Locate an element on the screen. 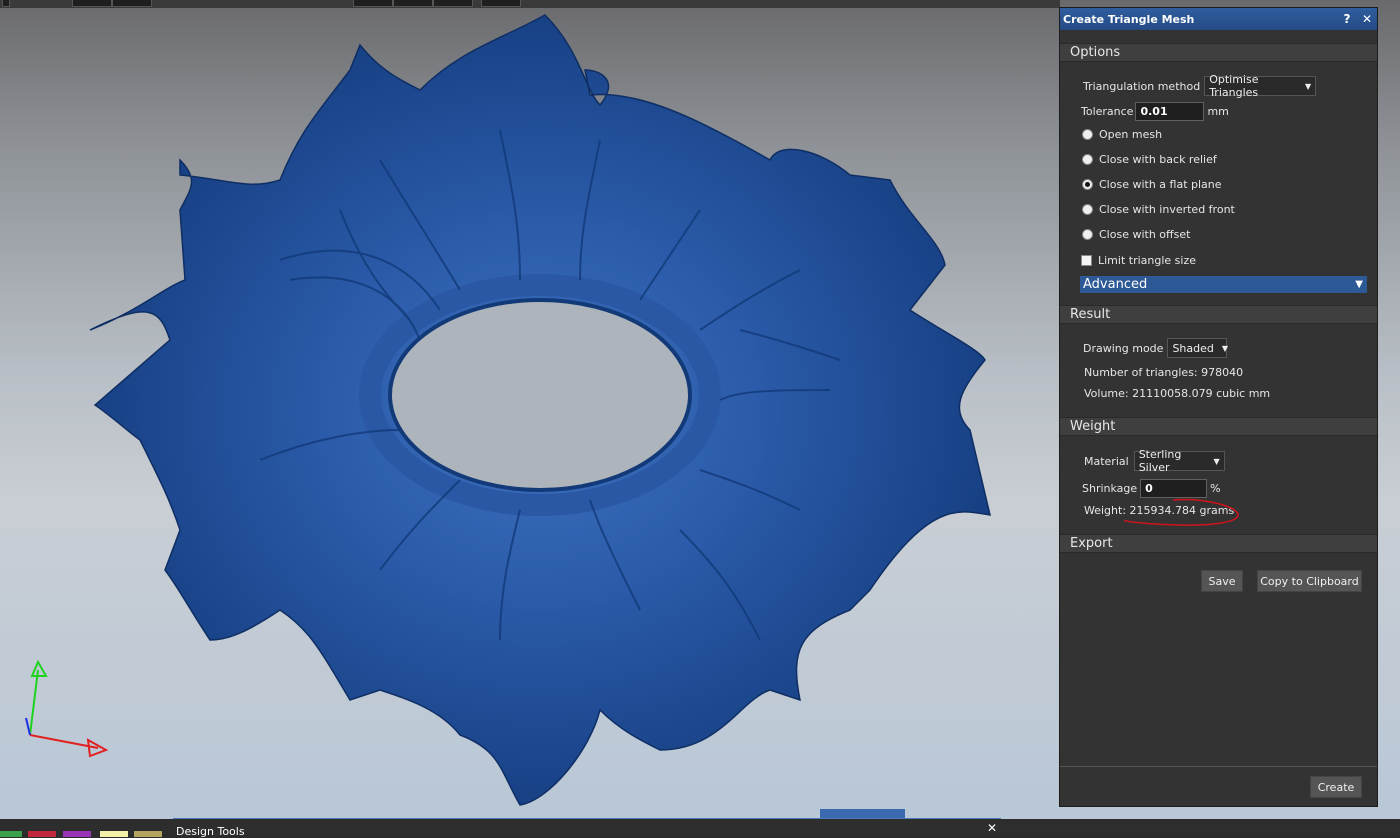 Image resolution: width=1400 pixels, height=838 pixels. top-toolbar is located at coordinates (530, 4).